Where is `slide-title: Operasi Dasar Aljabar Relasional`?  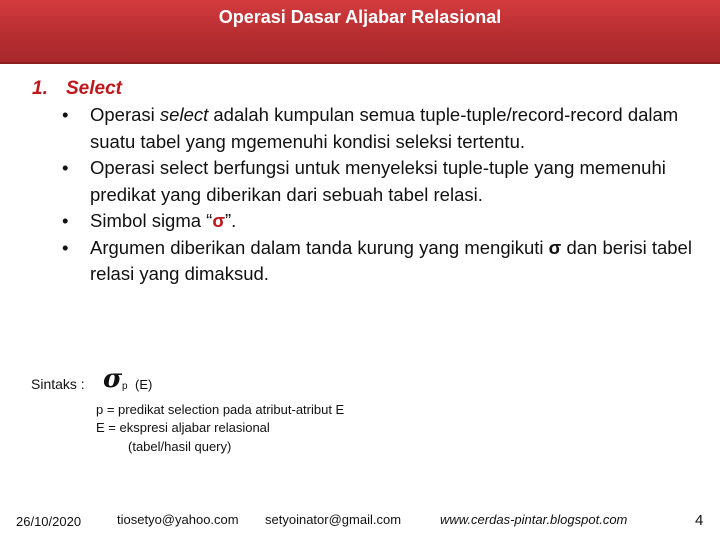
slide-title: Operasi Dasar Aljabar Relasional is located at coordinates (360, 17).